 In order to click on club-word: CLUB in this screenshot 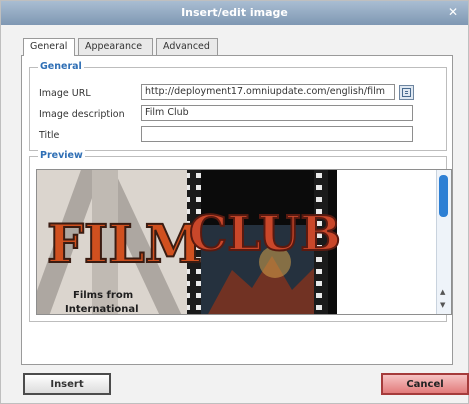, I will do `click(265, 234)`.